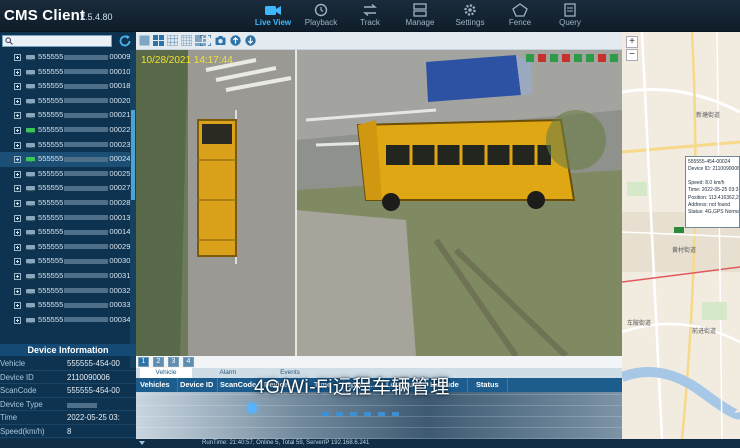 The width and height of the screenshot is (740, 448). What do you see at coordinates (65, 130) in the screenshot?
I see `tree-vehicle-item: 555555 00022` at bounding box center [65, 130].